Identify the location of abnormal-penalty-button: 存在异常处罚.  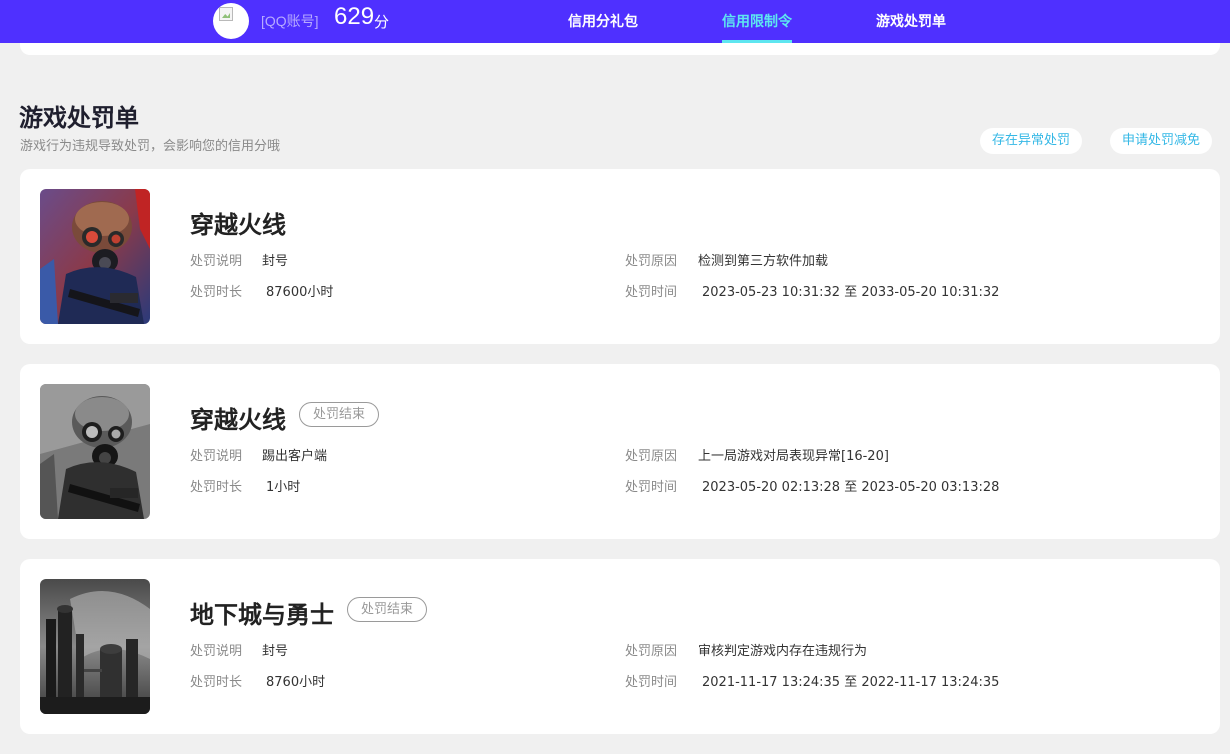
(1031, 141).